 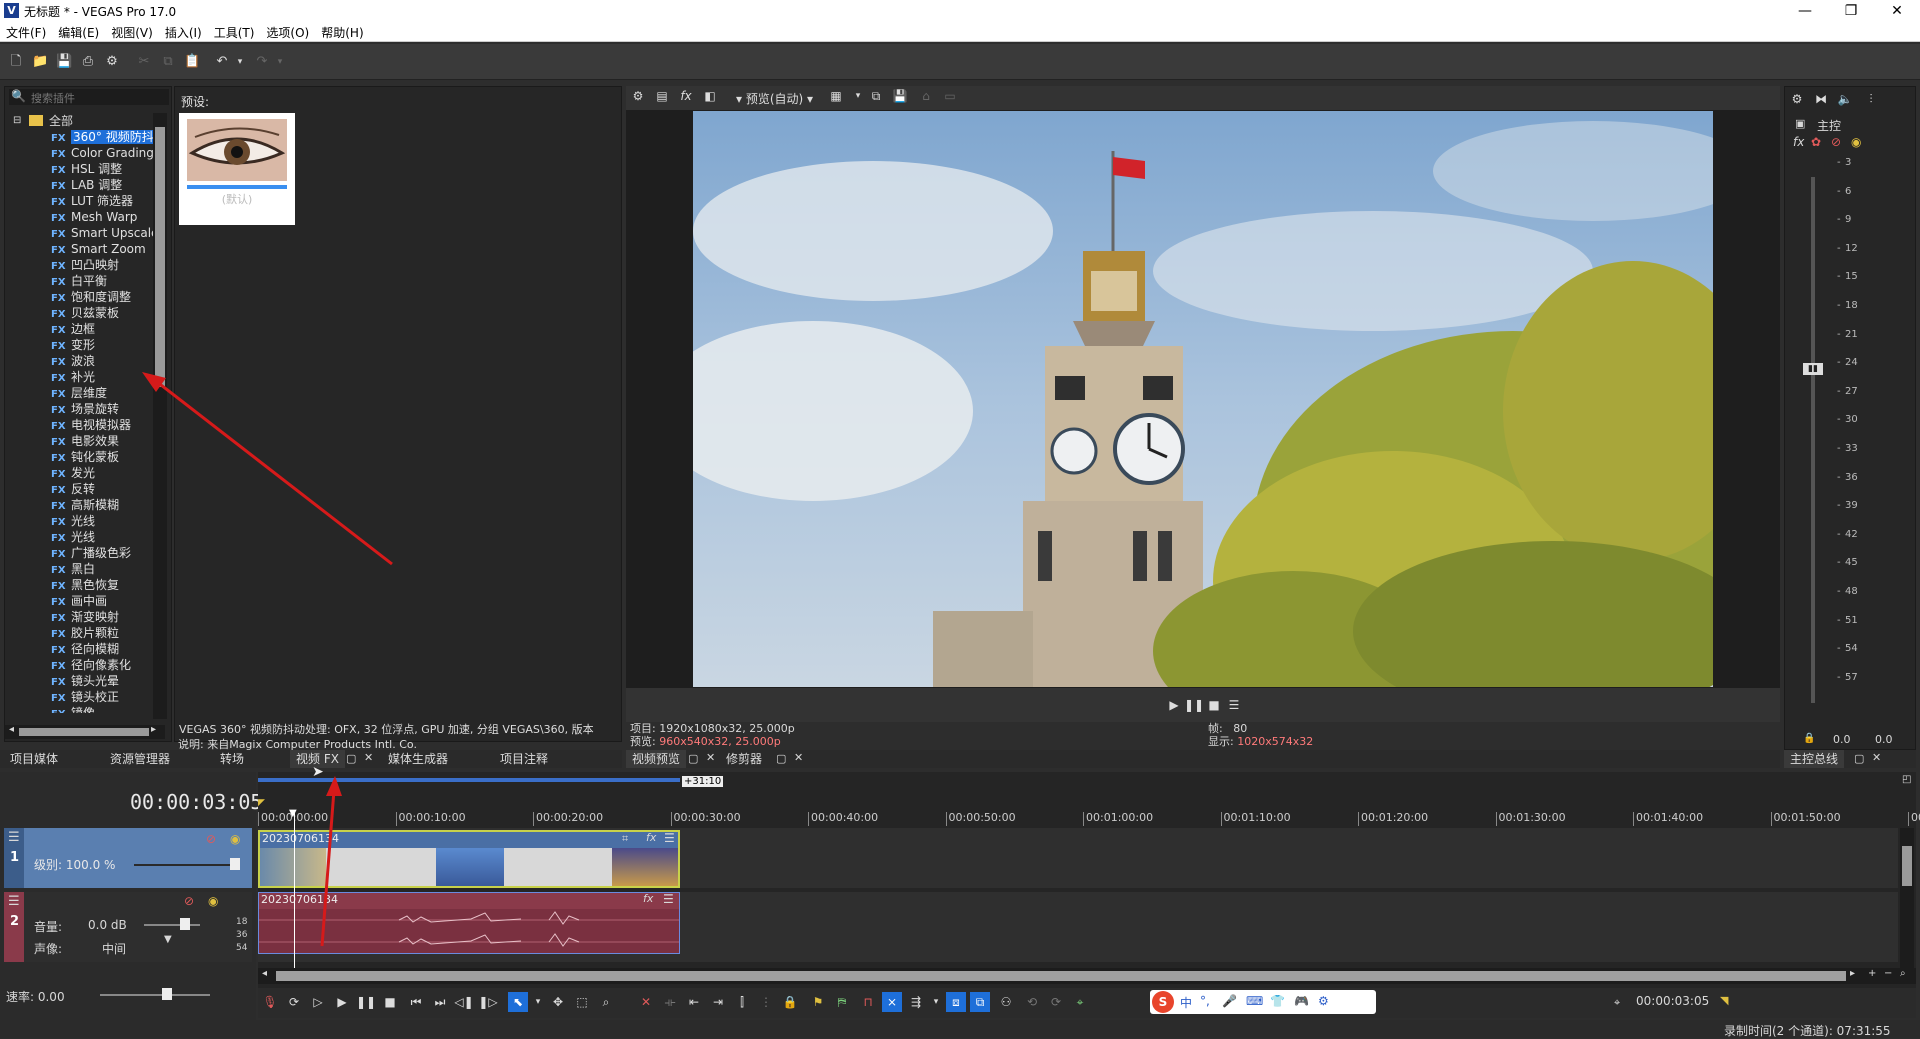 What do you see at coordinates (638, 96) in the screenshot?
I see `preview-settings-gear-icon: ⚙` at bounding box center [638, 96].